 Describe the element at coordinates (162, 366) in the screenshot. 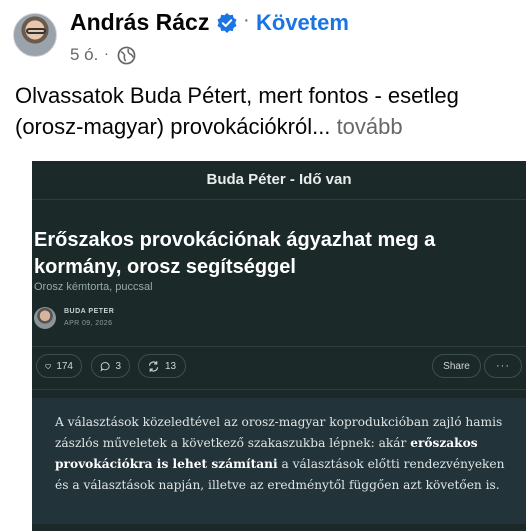

I see `restack-button: 13` at that location.